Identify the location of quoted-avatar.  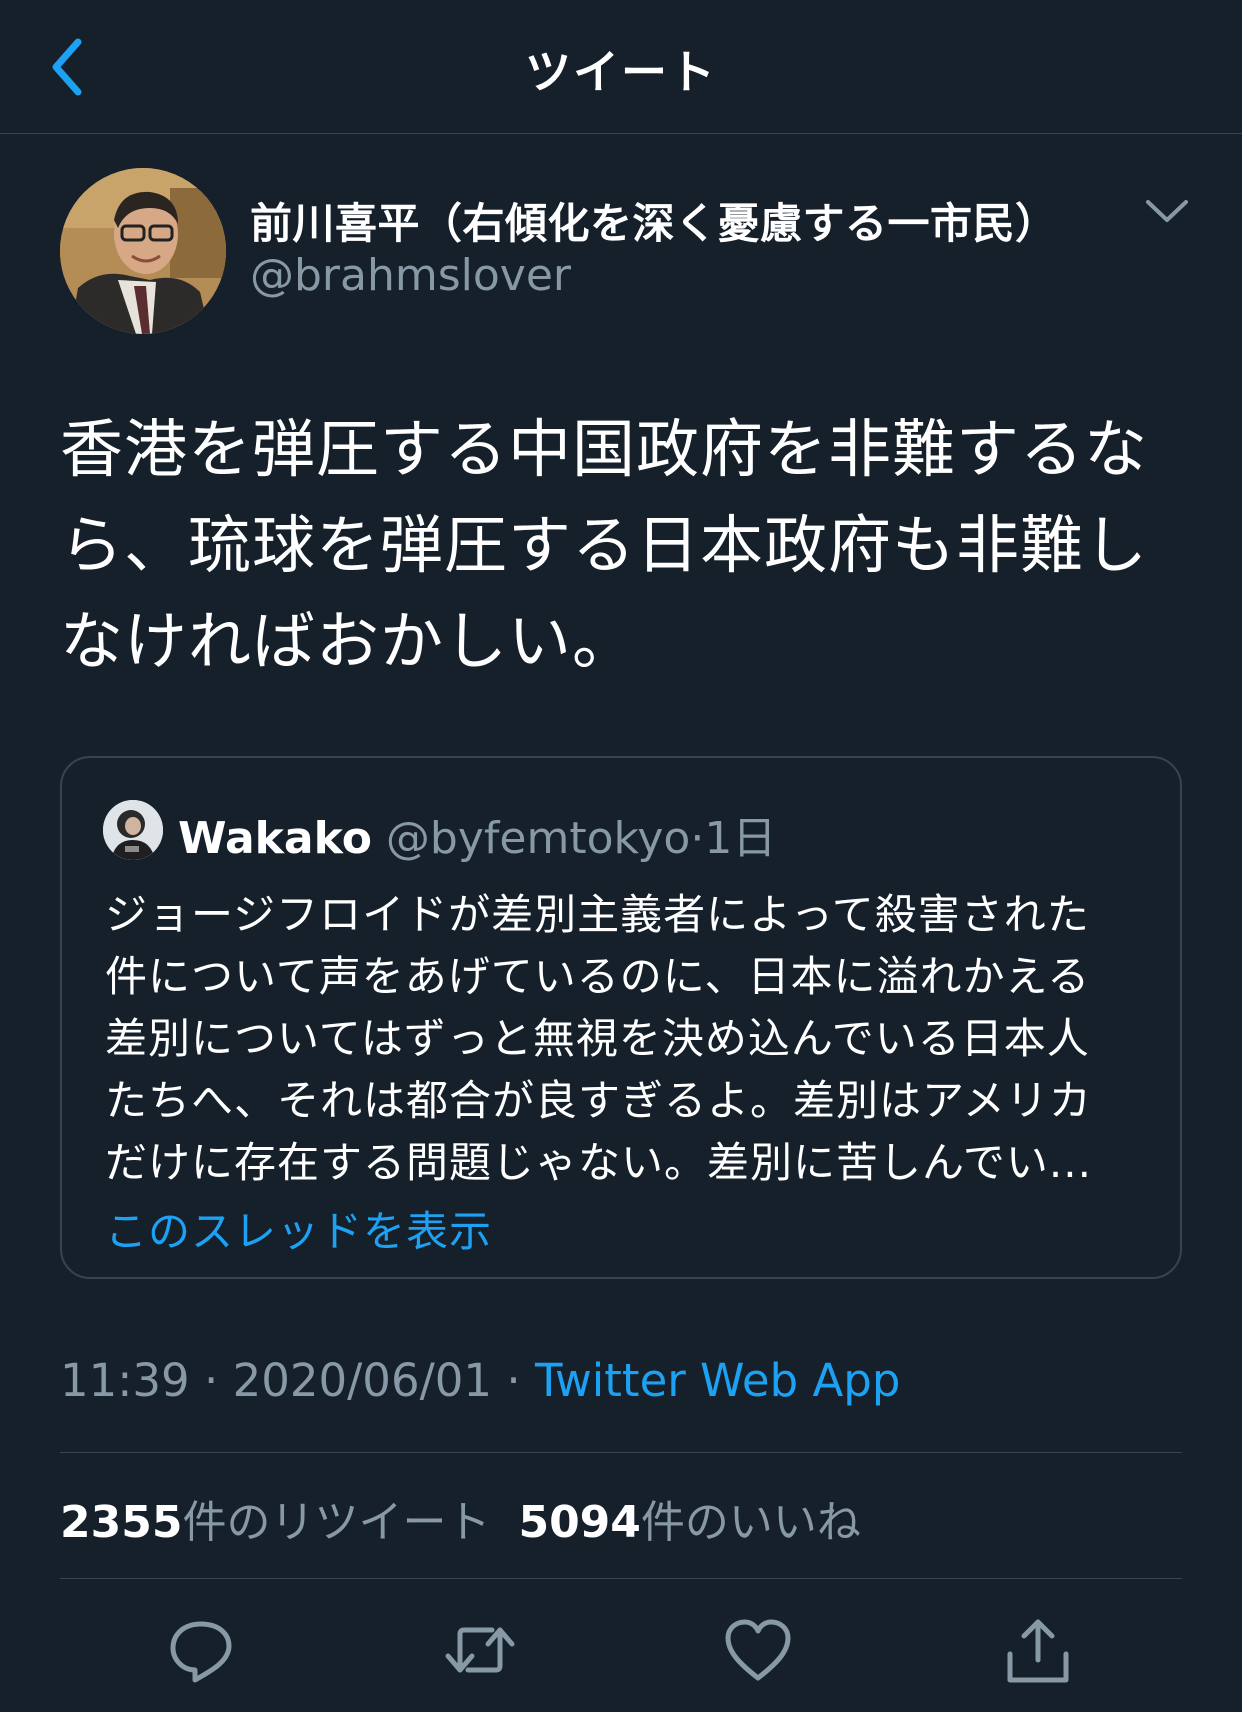
(133, 830).